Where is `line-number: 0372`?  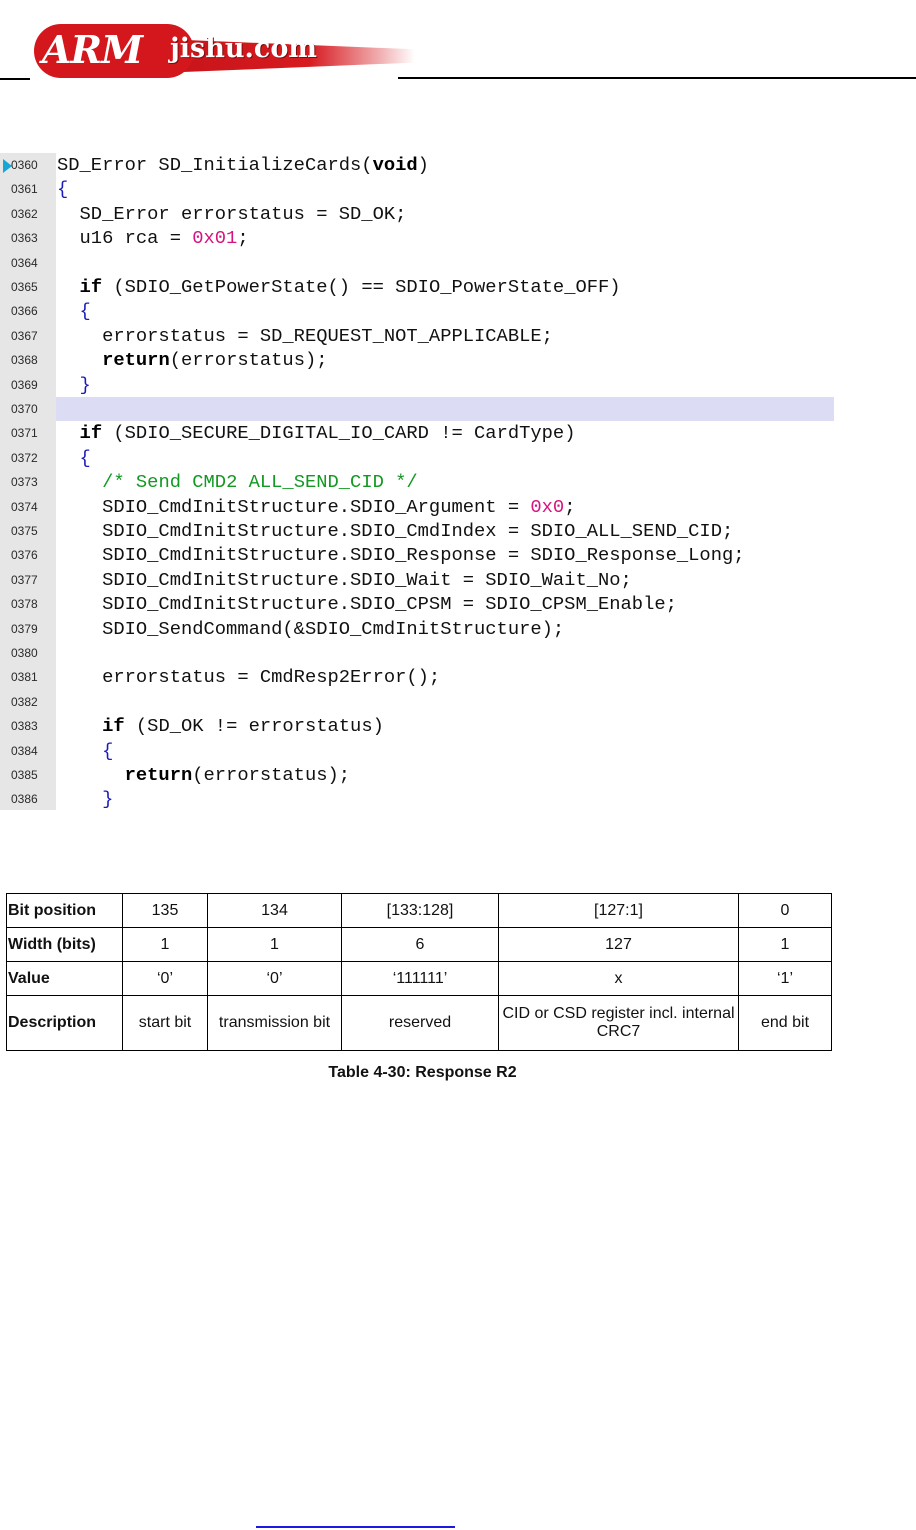 line-number: 0372 is located at coordinates (24, 457).